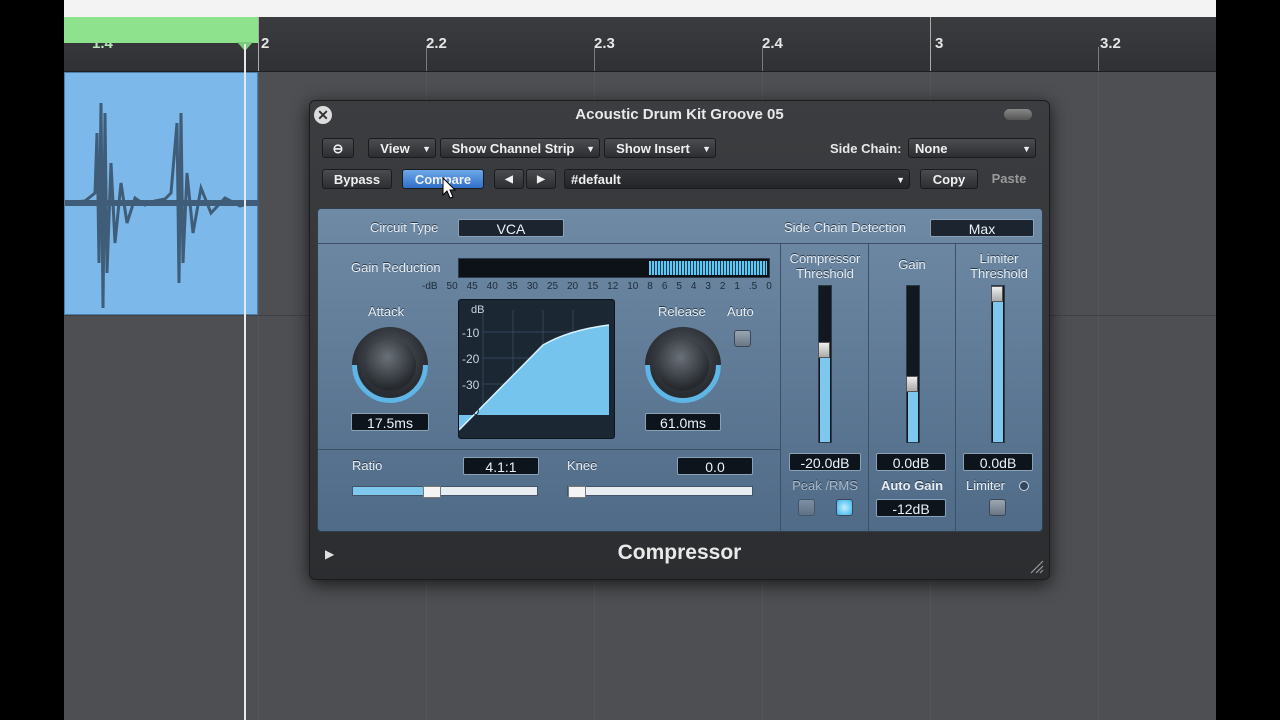 The width and height of the screenshot is (1280, 720). What do you see at coordinates (683, 422) in the screenshot?
I see `release-value: 61.0ms` at bounding box center [683, 422].